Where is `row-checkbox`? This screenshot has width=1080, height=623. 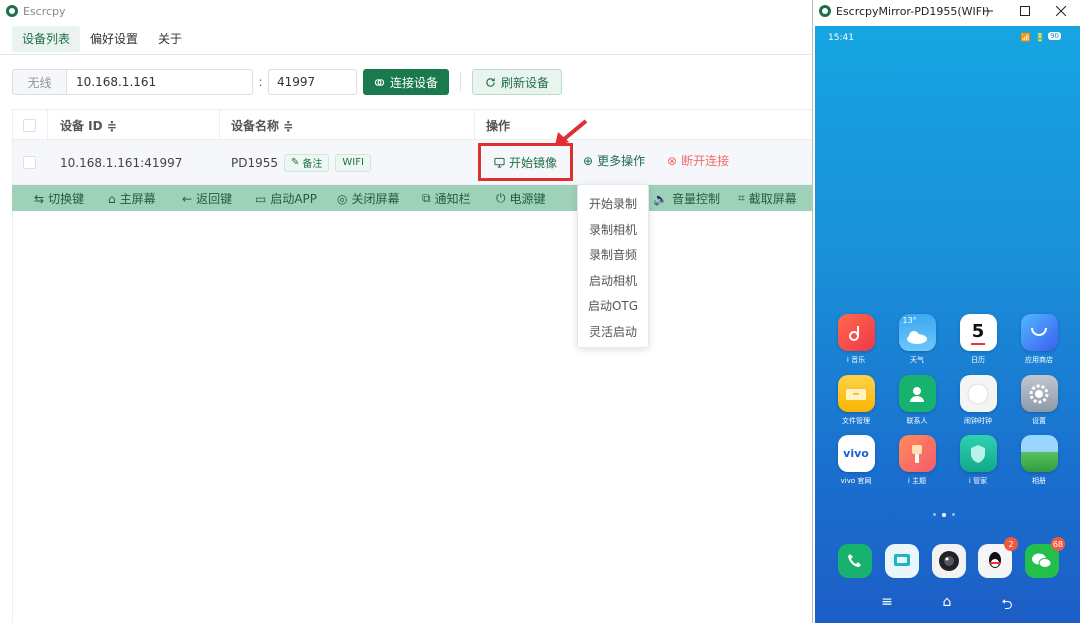
row-checkbox is located at coordinates (29, 162).